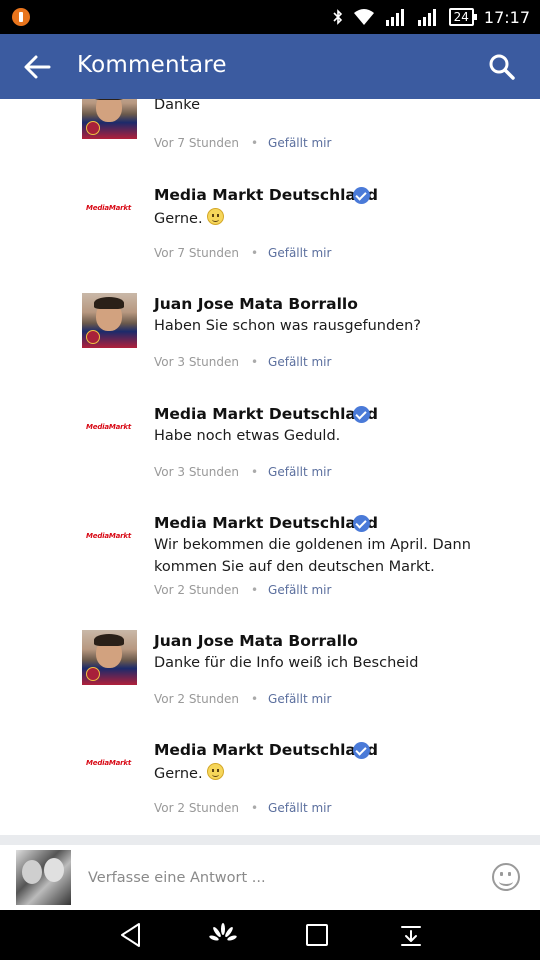 The width and height of the screenshot is (540, 960). What do you see at coordinates (270, 935) in the screenshot?
I see `system-nav-bar` at bounding box center [270, 935].